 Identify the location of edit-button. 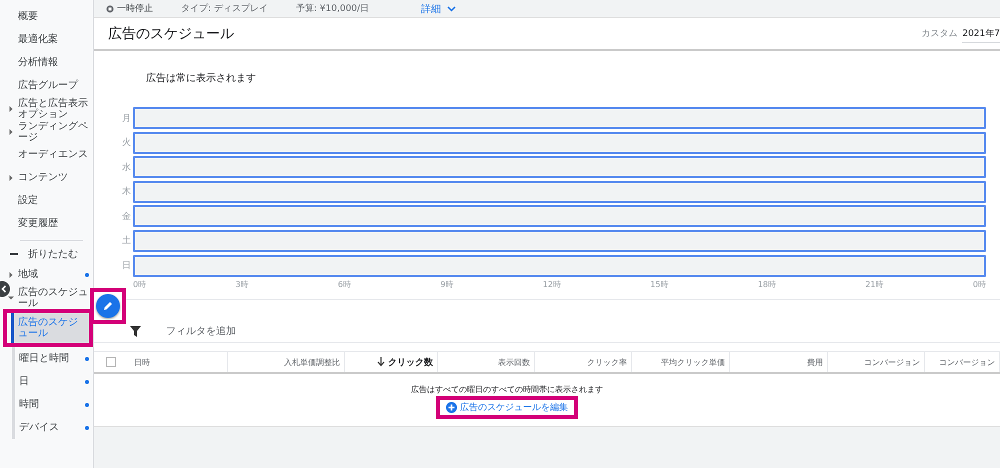
(108, 306).